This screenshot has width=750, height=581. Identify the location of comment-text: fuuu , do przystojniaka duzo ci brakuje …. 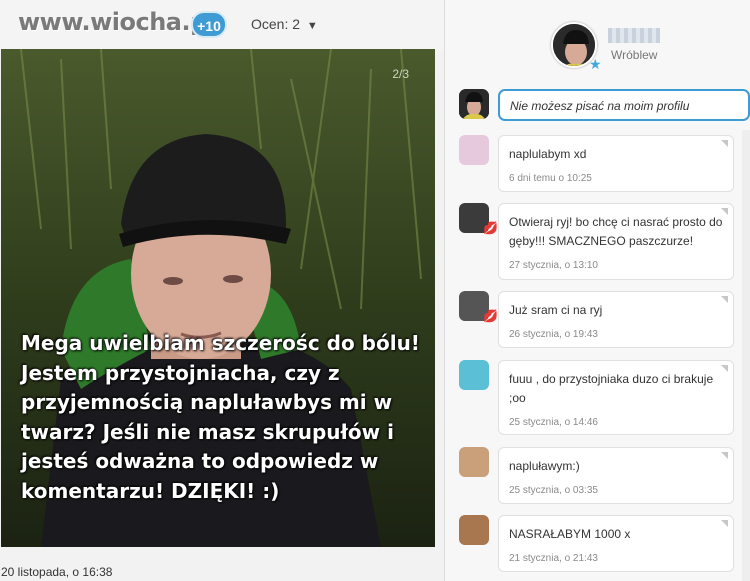
(611, 388).